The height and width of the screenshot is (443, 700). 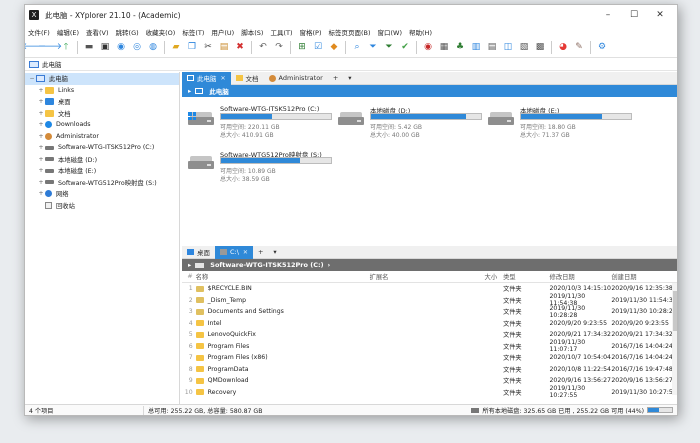 What do you see at coordinates (310, 32) in the screenshot?
I see `menu-item: 窗格(P)` at bounding box center [310, 32].